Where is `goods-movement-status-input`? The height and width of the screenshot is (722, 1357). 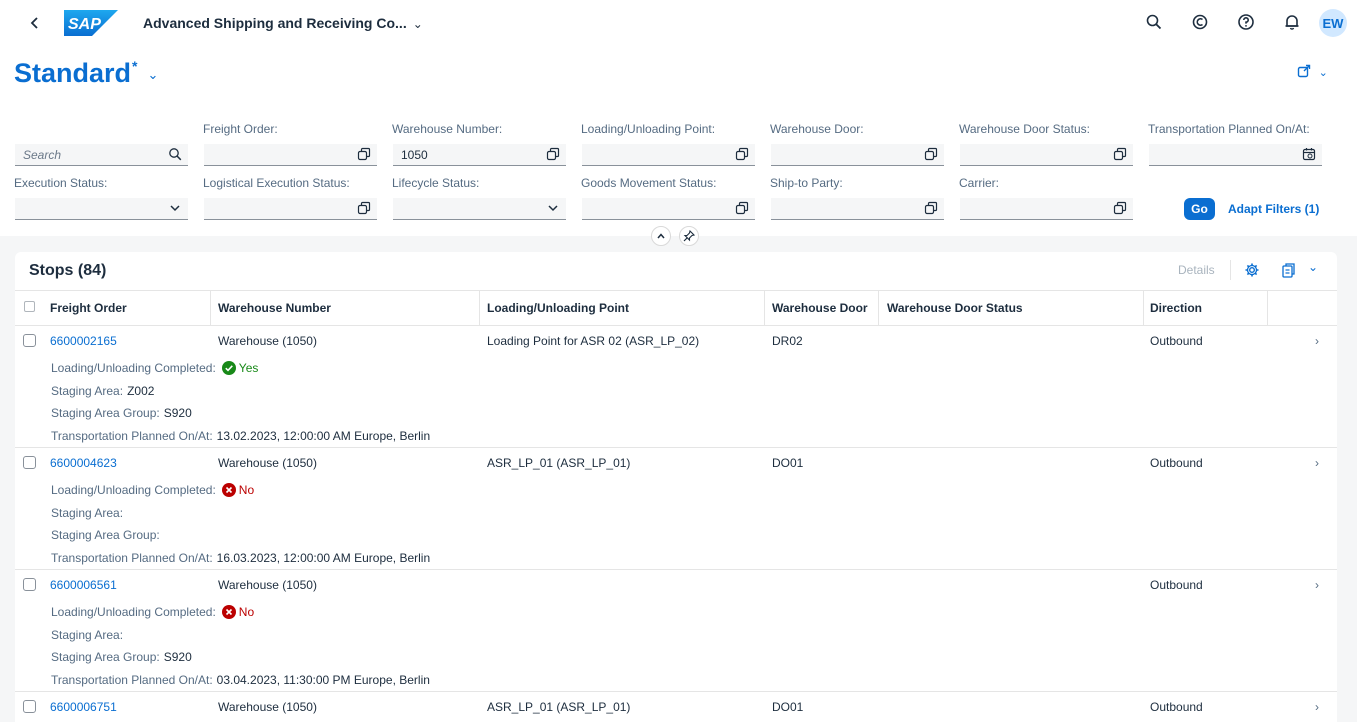 goods-movement-status-input is located at coordinates (668, 209).